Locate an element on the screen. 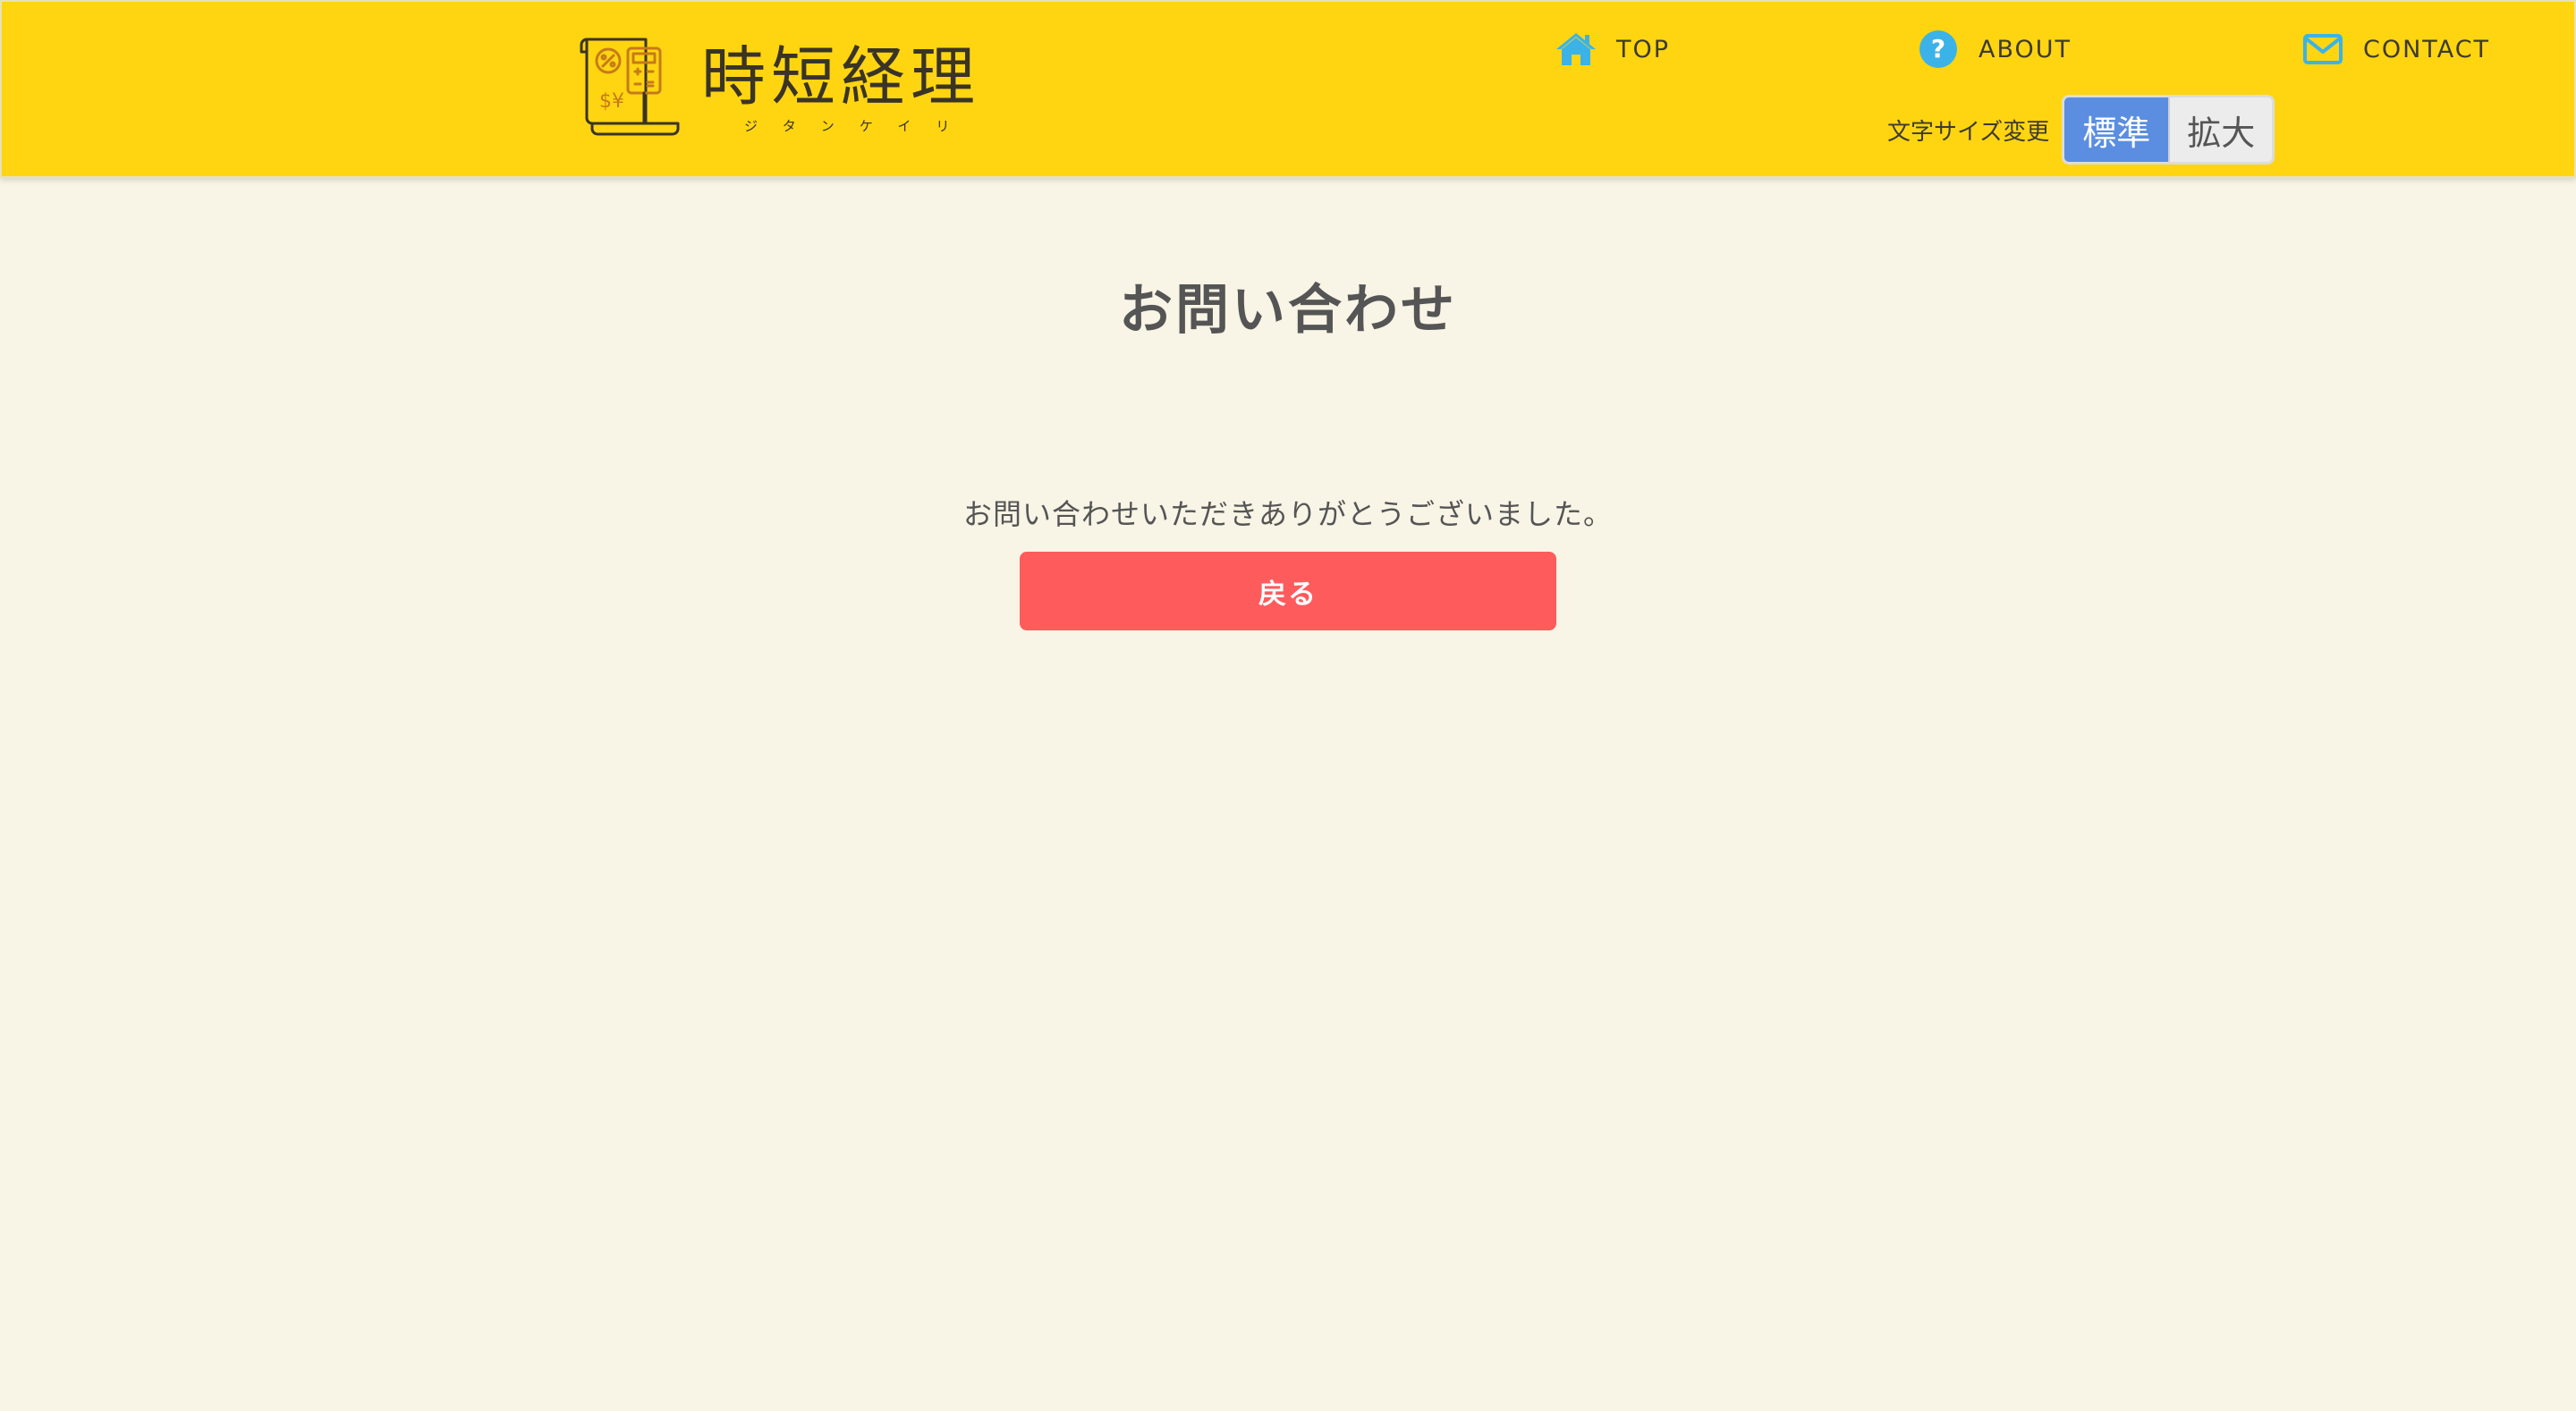 Image resolution: width=2576 pixels, height=1411 pixels. font-size-options: 標準 拡大 is located at coordinates (2168, 130).